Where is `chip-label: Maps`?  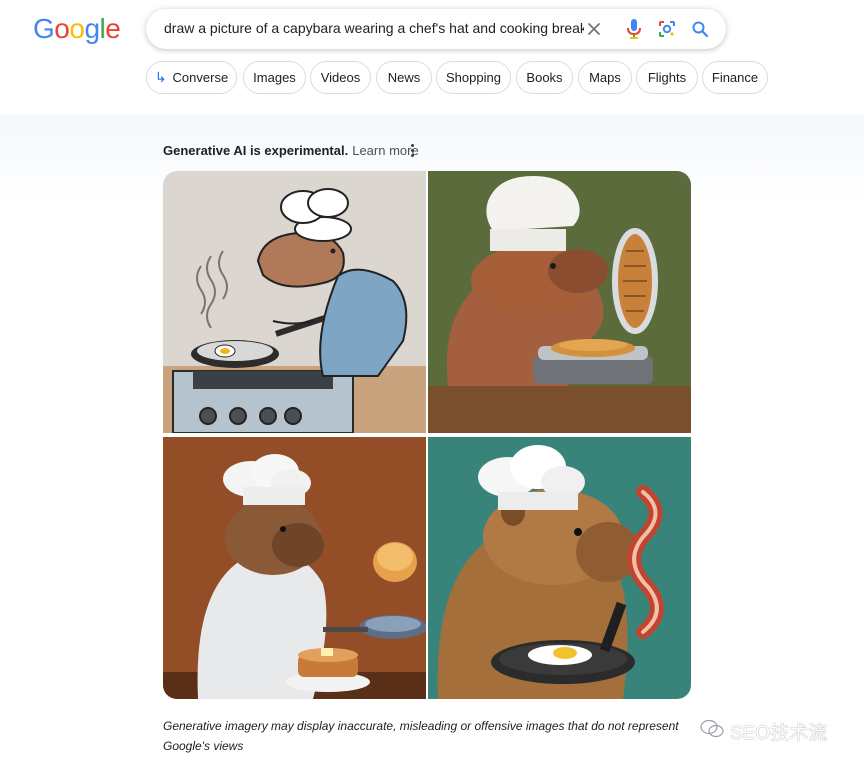 chip-label: Maps is located at coordinates (605, 77).